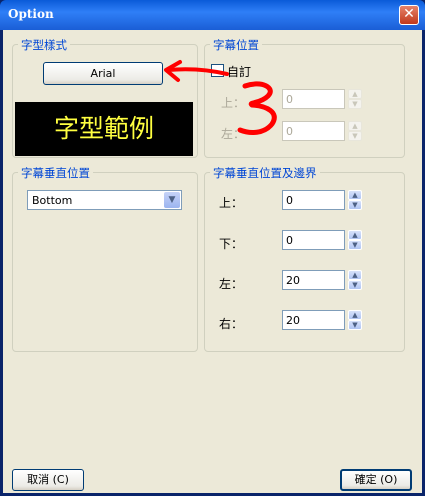  Describe the element at coordinates (220, 97) in the screenshot. I see `red-annotation-overlay` at that location.